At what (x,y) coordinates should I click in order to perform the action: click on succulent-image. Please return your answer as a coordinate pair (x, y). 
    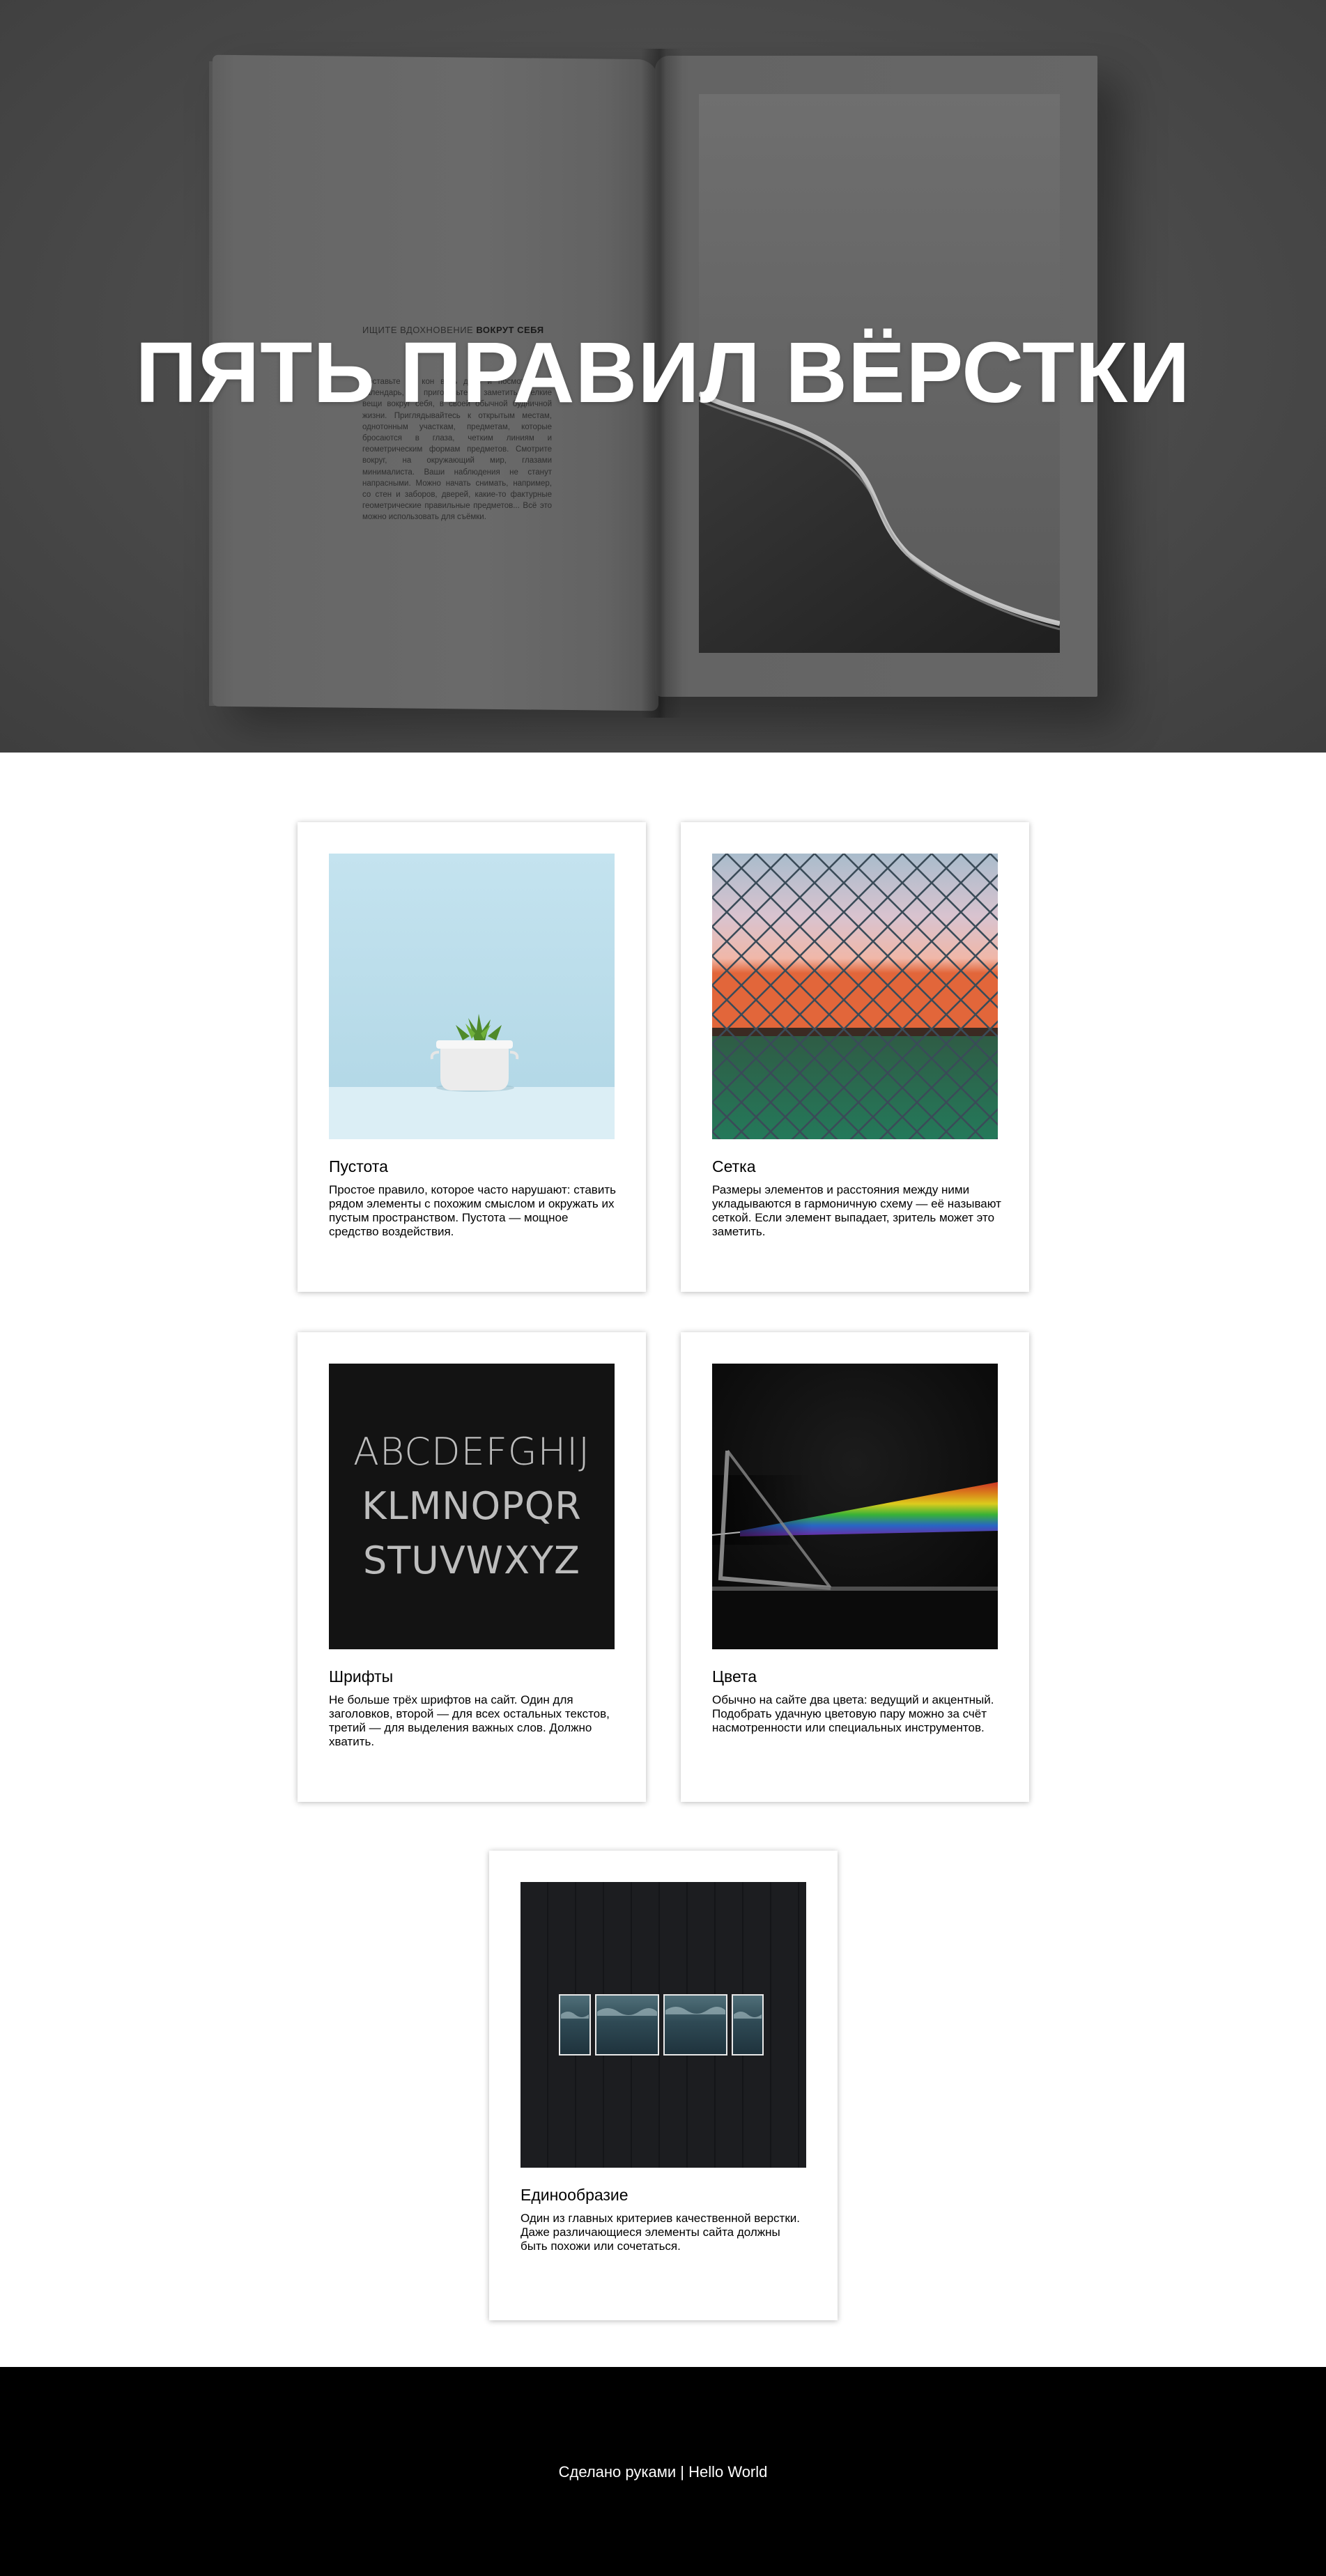
    Looking at the image, I should click on (472, 996).